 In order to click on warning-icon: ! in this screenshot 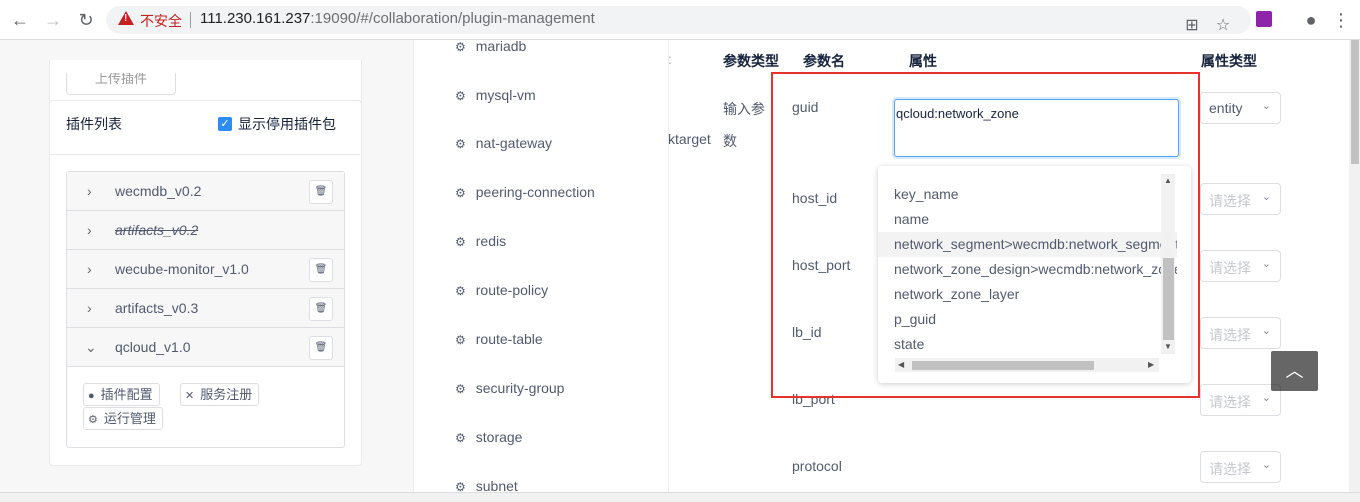, I will do `click(126, 18)`.